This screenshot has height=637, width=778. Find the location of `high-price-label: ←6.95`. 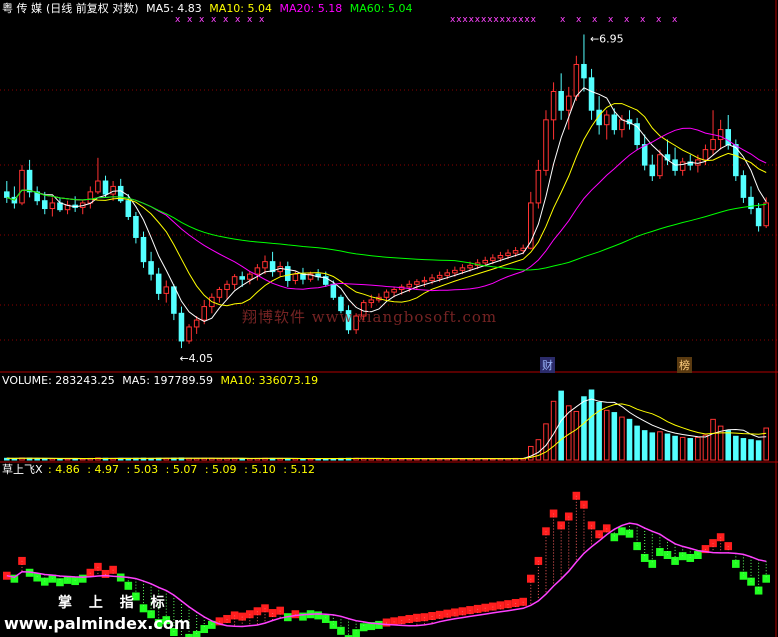

high-price-label: ←6.95 is located at coordinates (607, 38).